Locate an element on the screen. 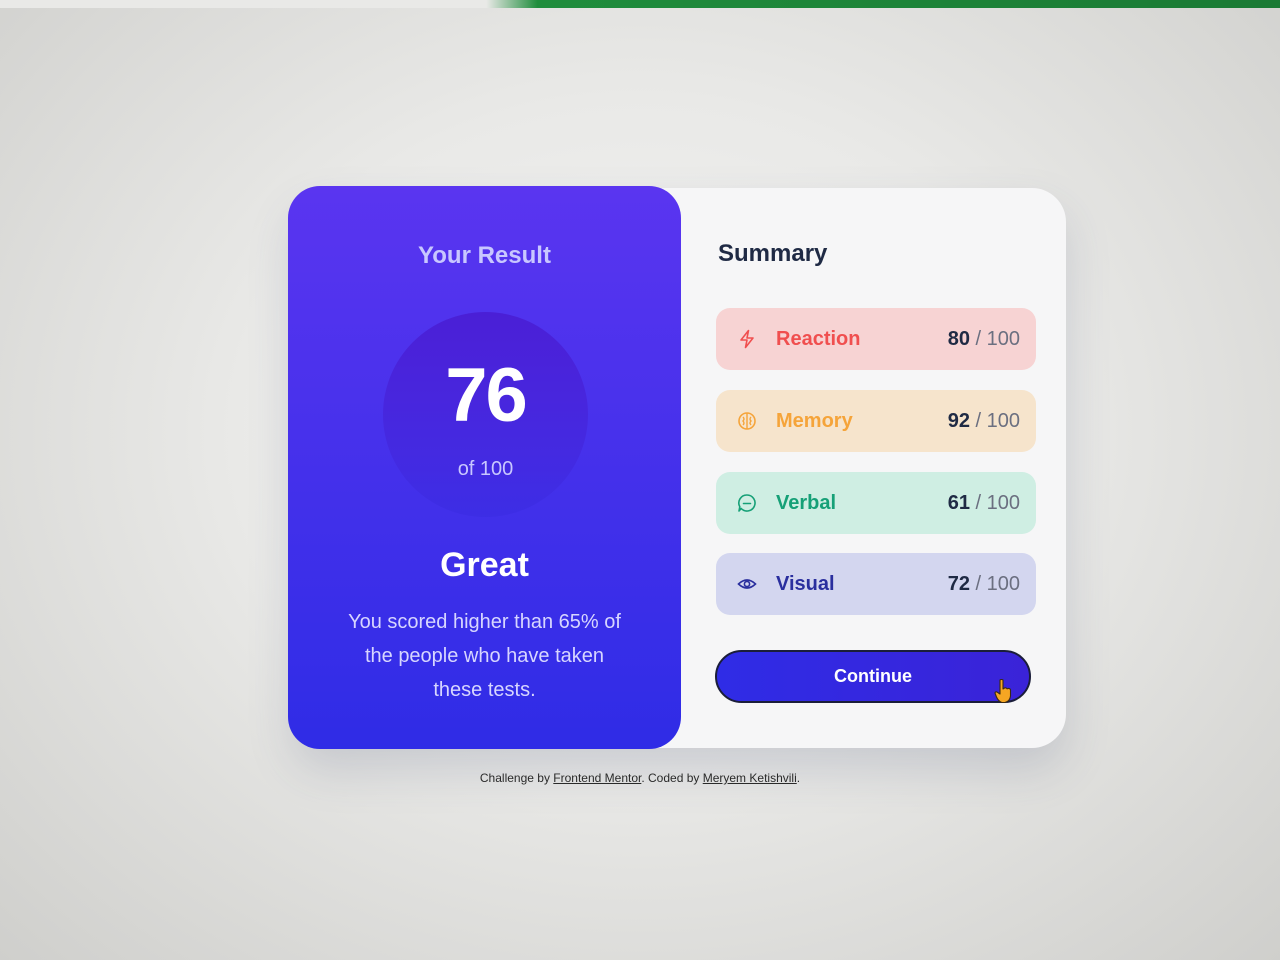  summary-item-memory: Memory 92 / 100 is located at coordinates (876, 421).